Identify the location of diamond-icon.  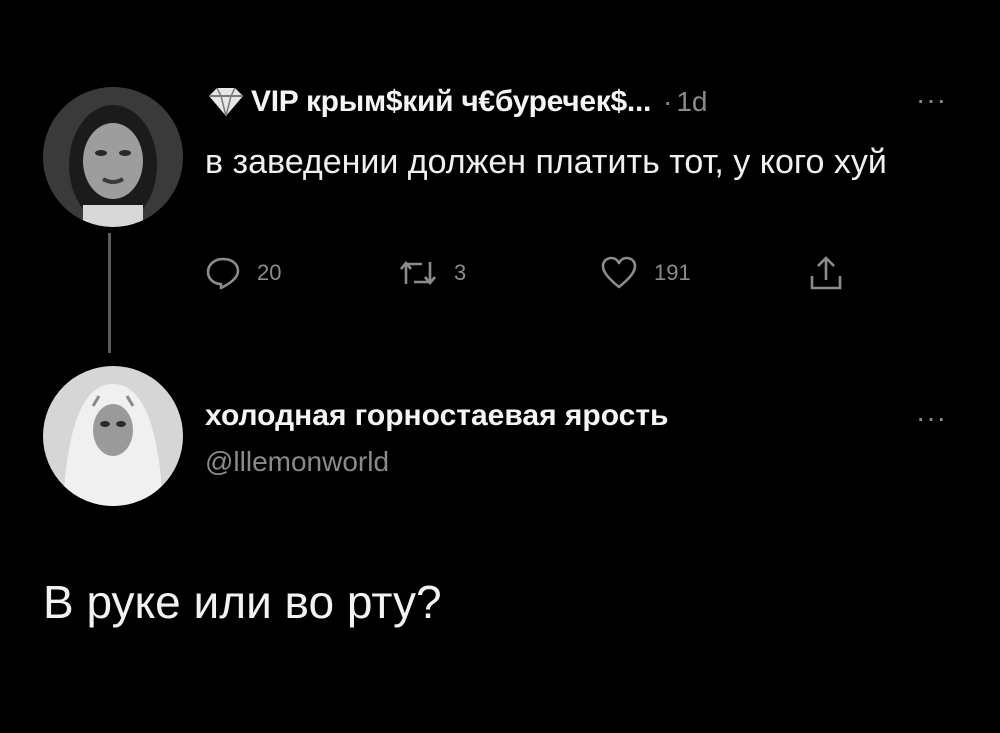
(226, 102).